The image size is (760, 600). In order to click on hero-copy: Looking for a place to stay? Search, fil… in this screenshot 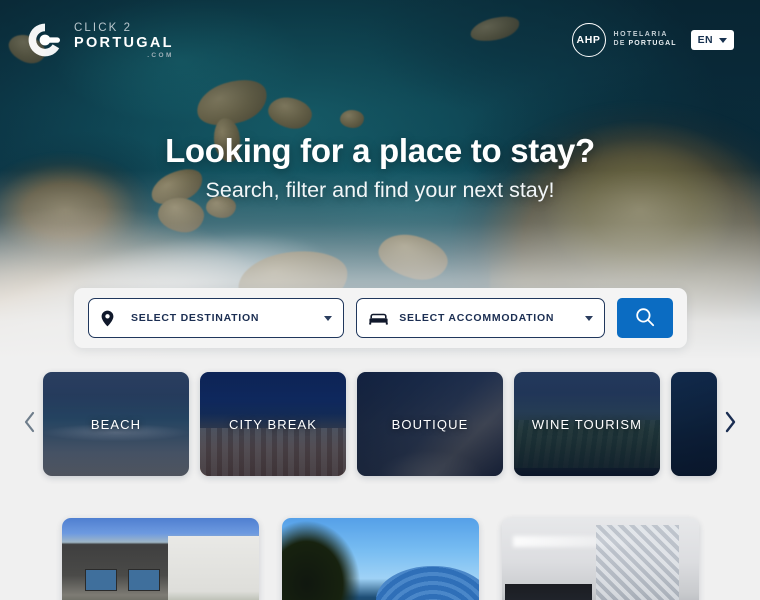, I will do `click(380, 167)`.